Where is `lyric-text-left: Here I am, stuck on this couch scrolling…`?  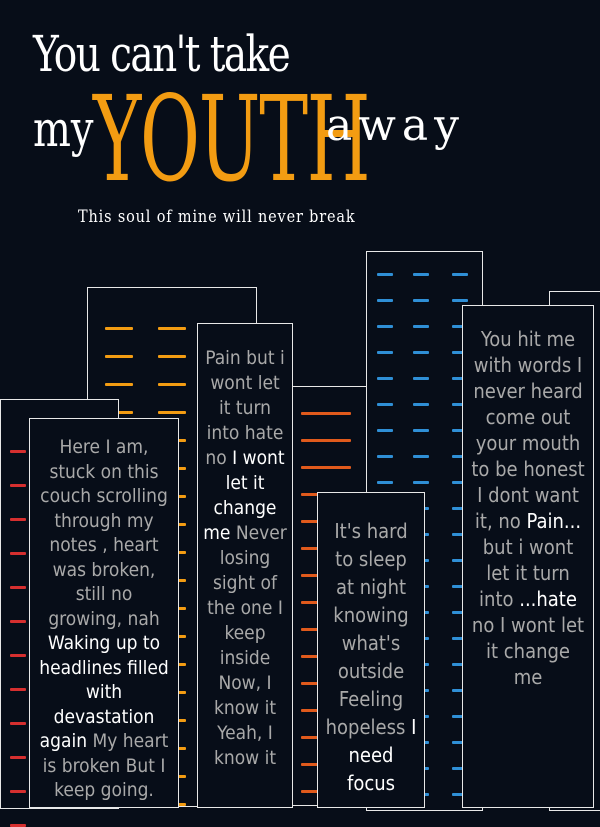 lyric-text-left: Here I am, stuck on this couch scrolling… is located at coordinates (104, 619).